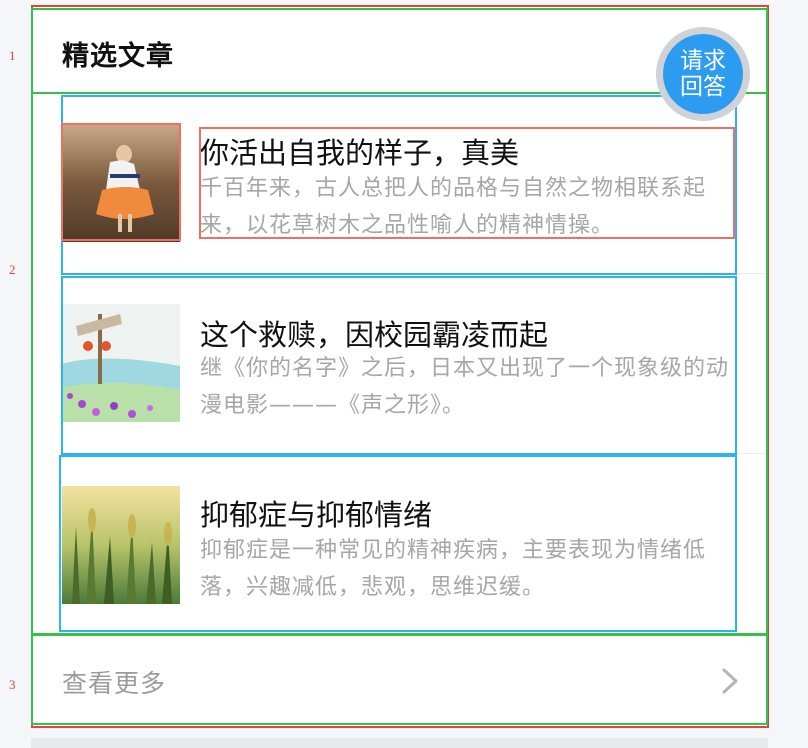 The width and height of the screenshot is (808, 748). I want to click on request-answer-button: 请求 回答, so click(703, 74).